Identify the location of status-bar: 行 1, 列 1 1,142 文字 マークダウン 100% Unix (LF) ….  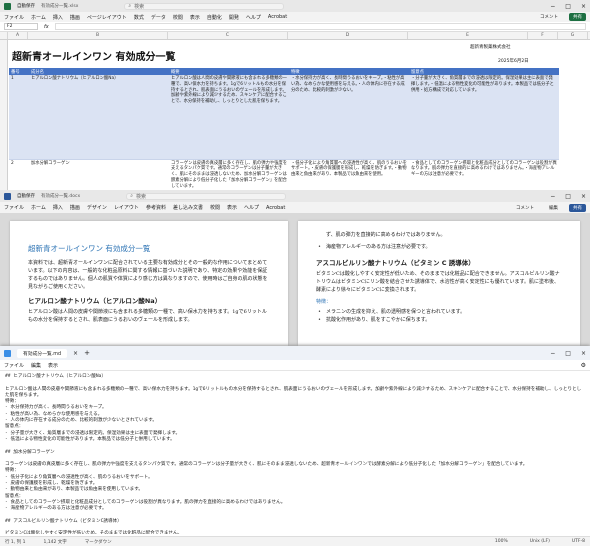
(295, 541).